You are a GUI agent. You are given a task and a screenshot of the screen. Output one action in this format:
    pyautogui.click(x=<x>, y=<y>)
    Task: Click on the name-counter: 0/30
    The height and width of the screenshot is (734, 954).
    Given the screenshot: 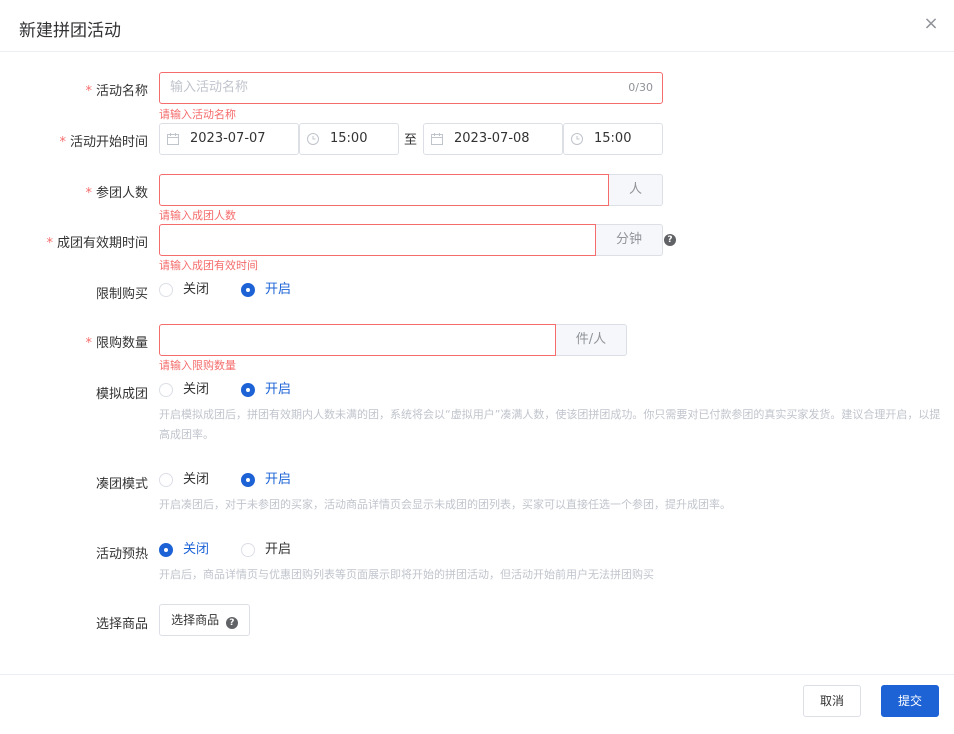 What is the action you would take?
    pyautogui.click(x=640, y=87)
    